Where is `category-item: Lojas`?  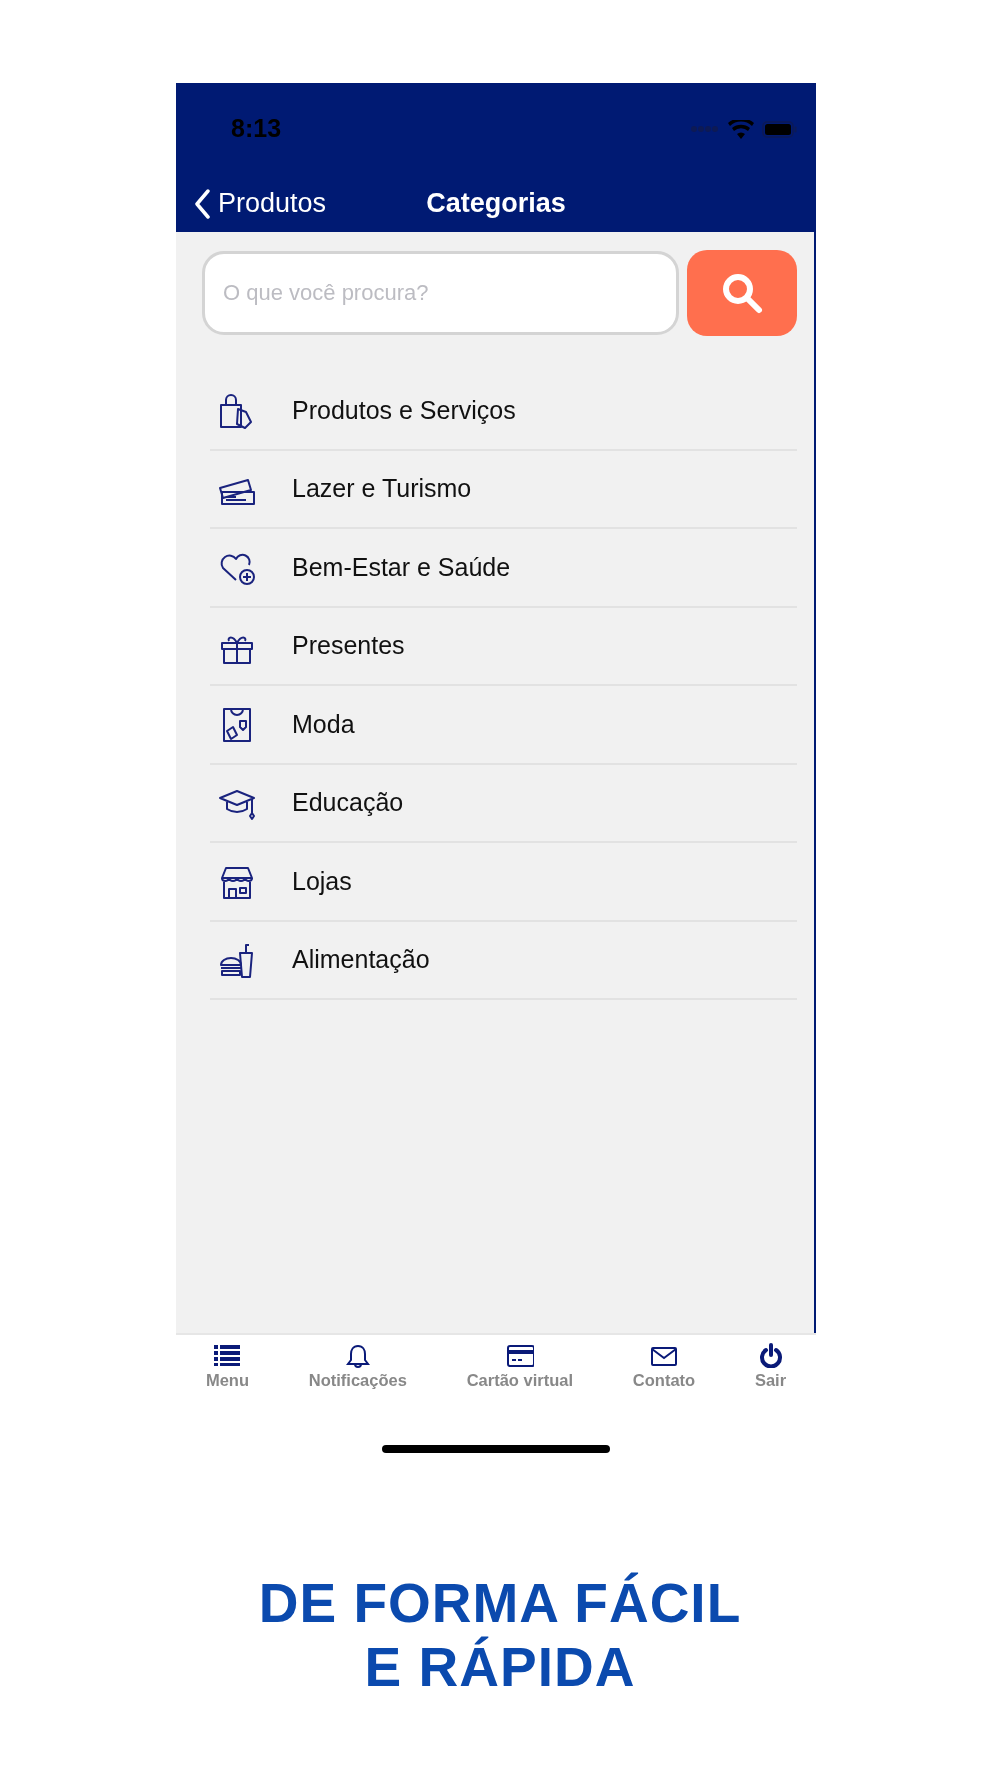 category-item: Lojas is located at coordinates (503, 882).